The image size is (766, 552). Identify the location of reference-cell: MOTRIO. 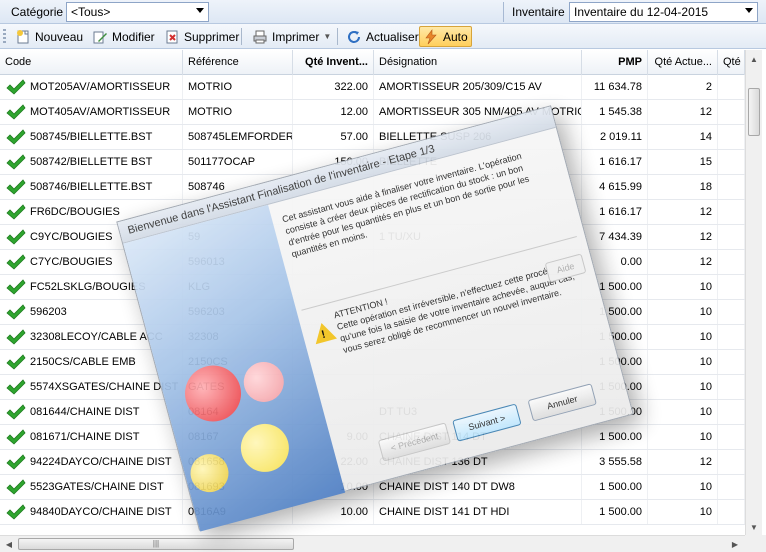
(238, 112).